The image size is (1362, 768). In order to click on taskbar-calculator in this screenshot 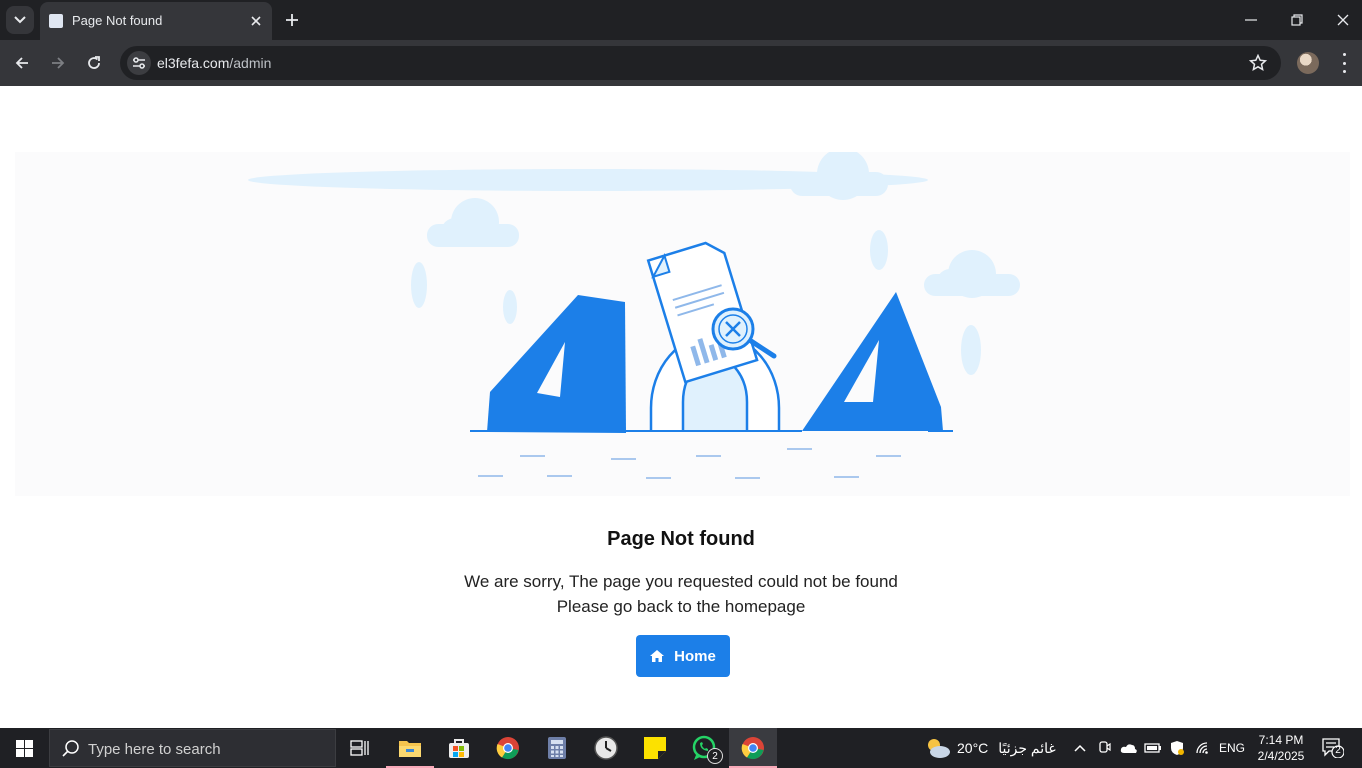, I will do `click(557, 748)`.